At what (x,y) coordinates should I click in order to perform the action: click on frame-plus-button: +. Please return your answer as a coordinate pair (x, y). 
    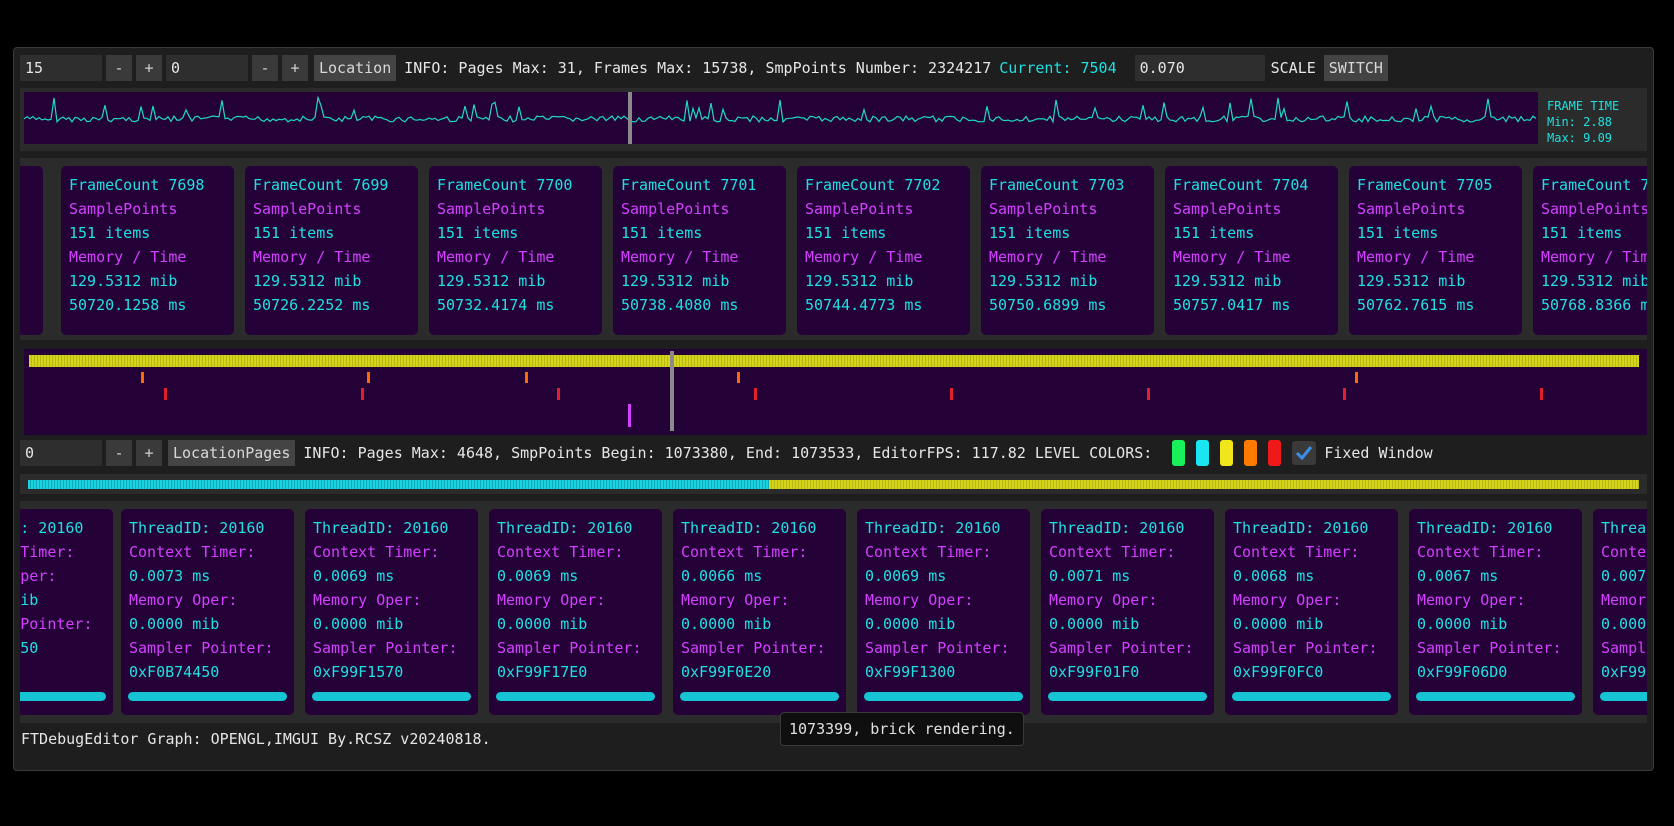
    Looking at the image, I should click on (149, 68).